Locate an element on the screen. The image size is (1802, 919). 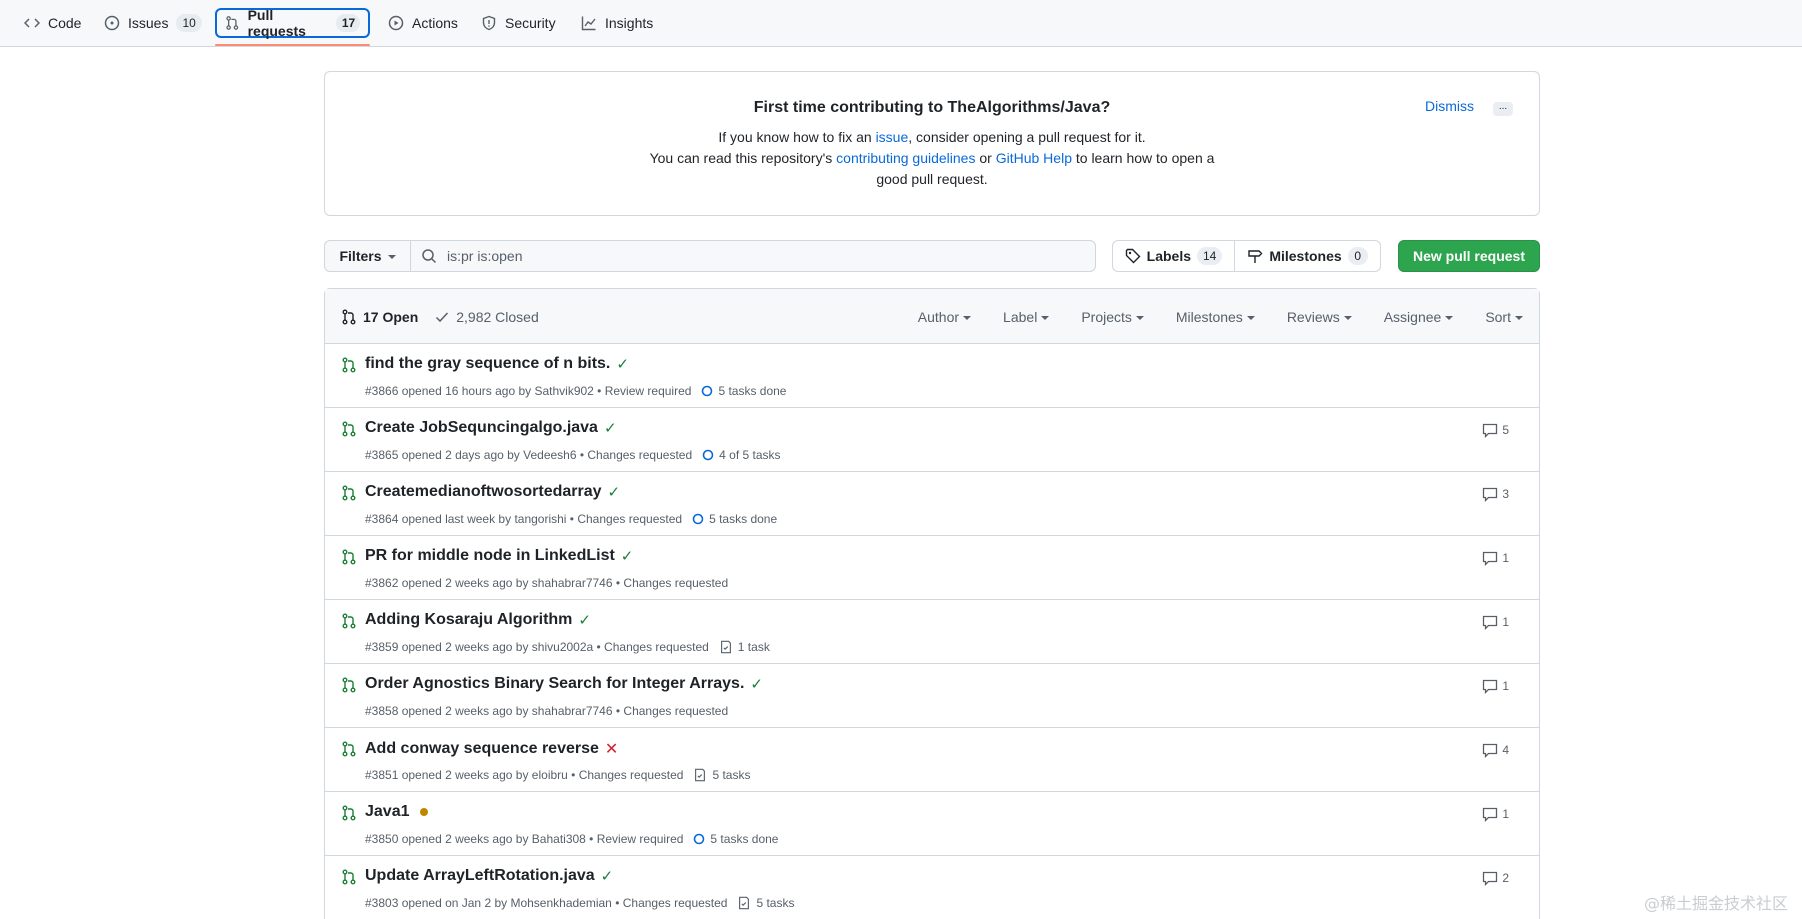
tab-code: Code is located at coordinates (52, 23).